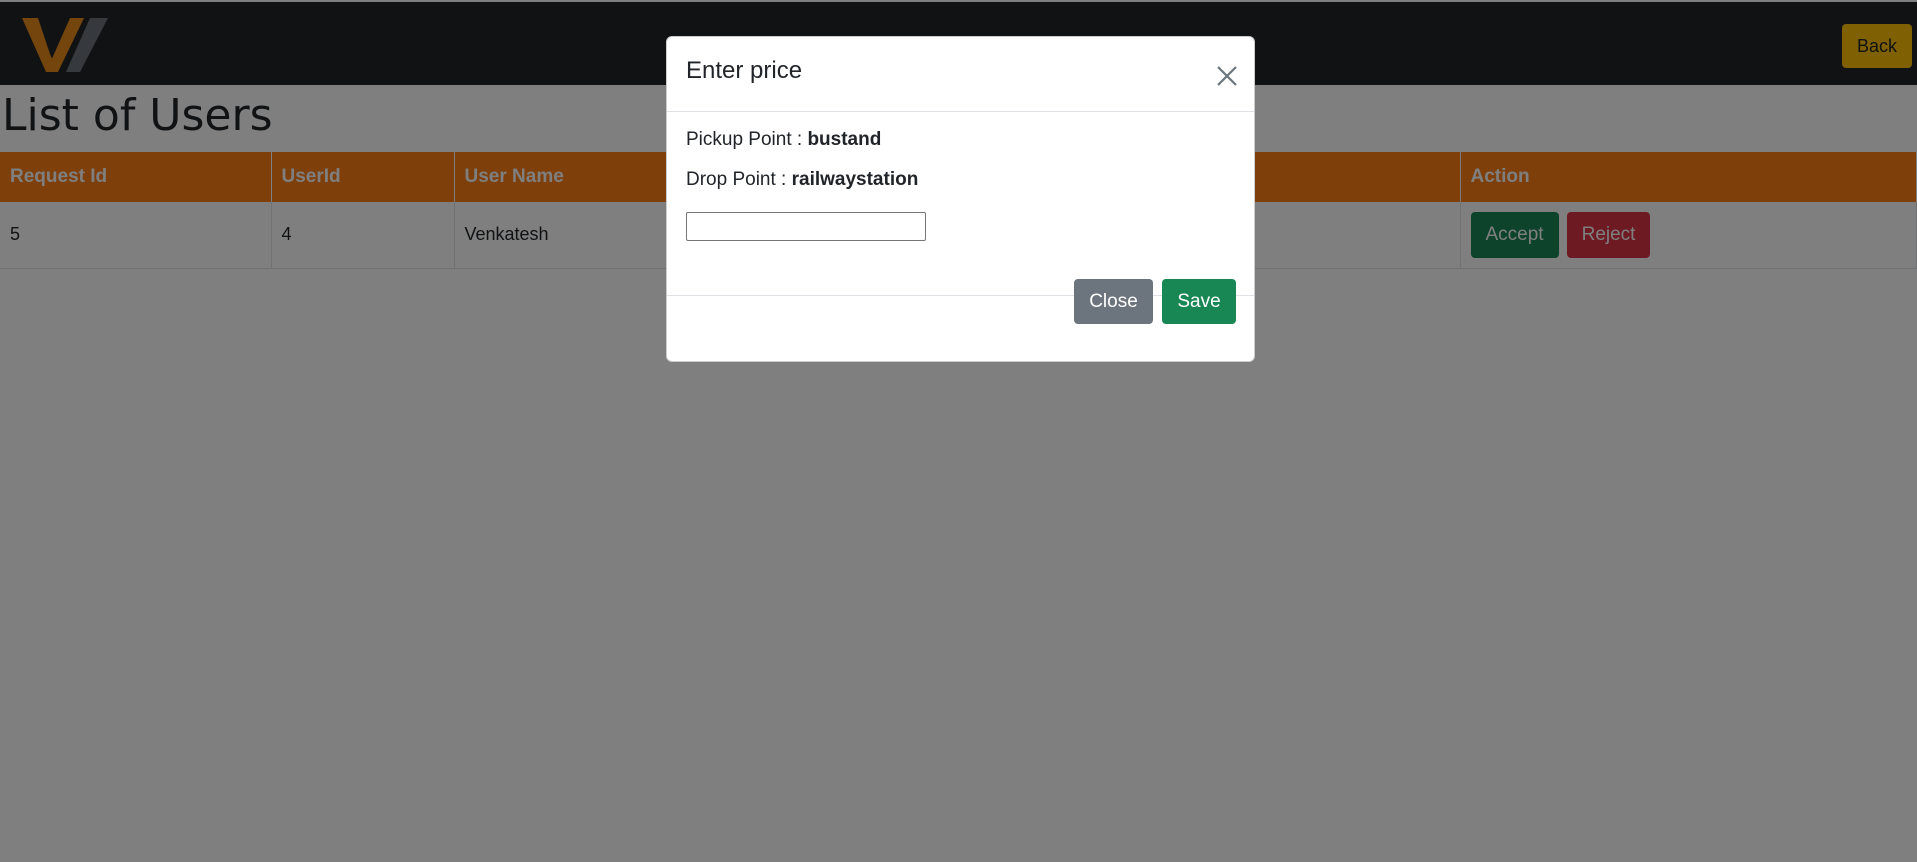  What do you see at coordinates (1199, 301) in the screenshot?
I see `save-button: Save` at bounding box center [1199, 301].